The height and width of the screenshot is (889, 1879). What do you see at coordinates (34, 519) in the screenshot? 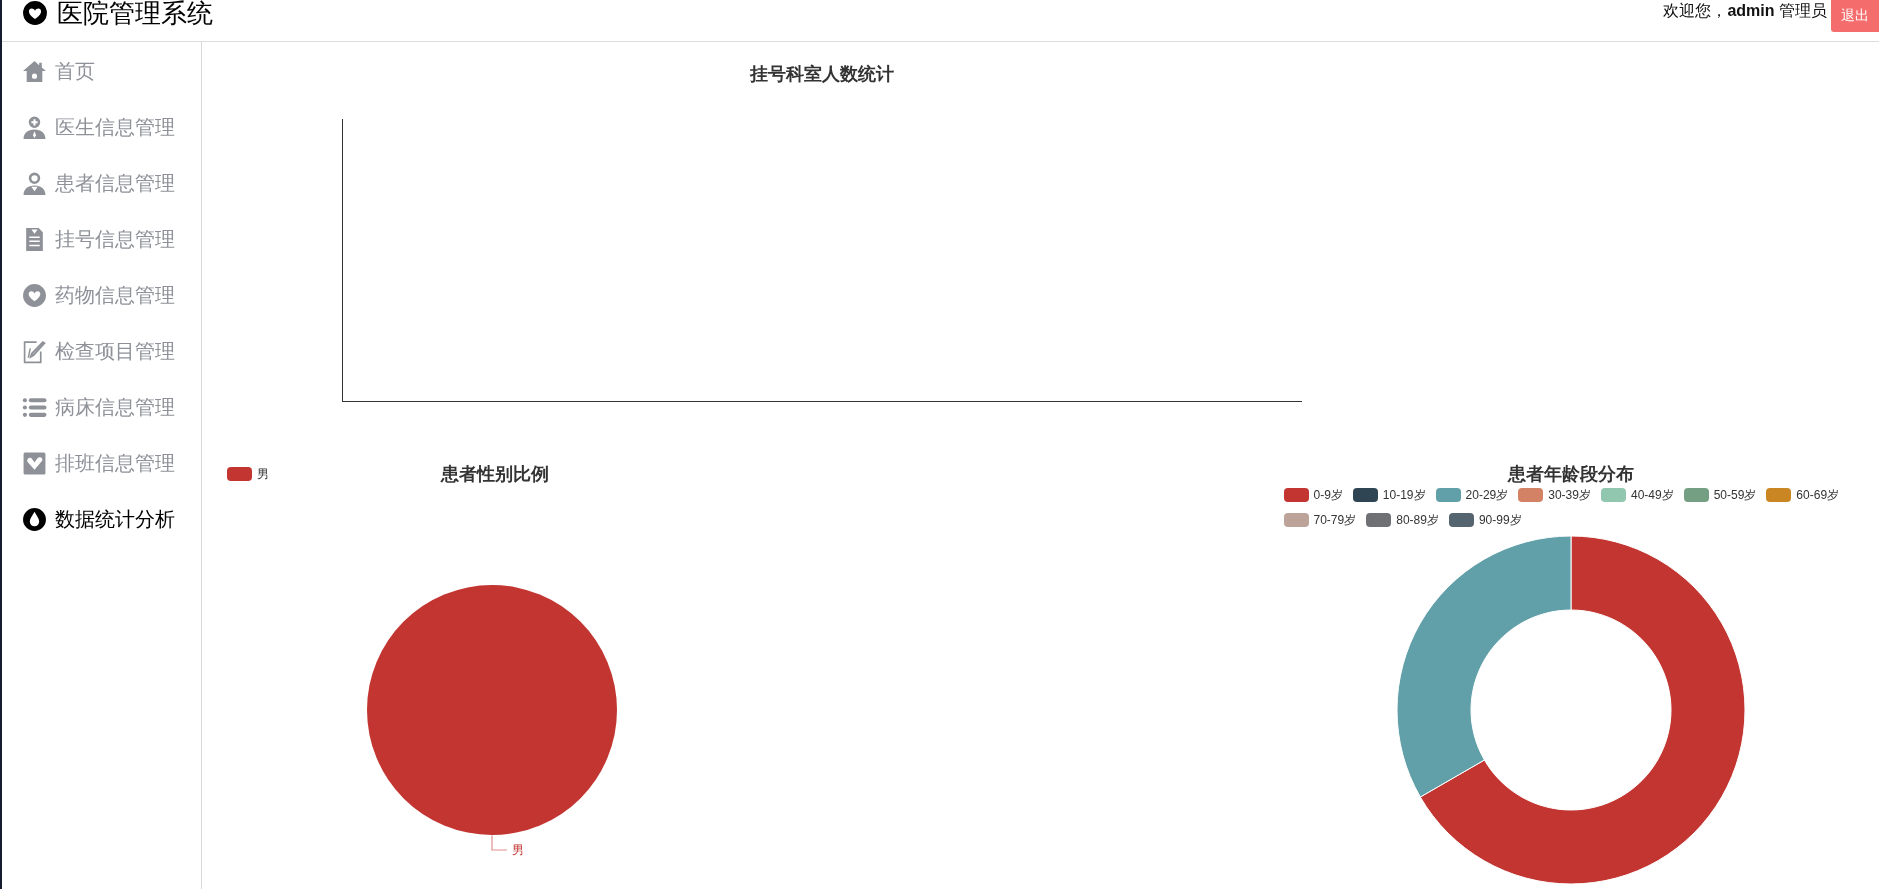
I see `drop-icon` at bounding box center [34, 519].